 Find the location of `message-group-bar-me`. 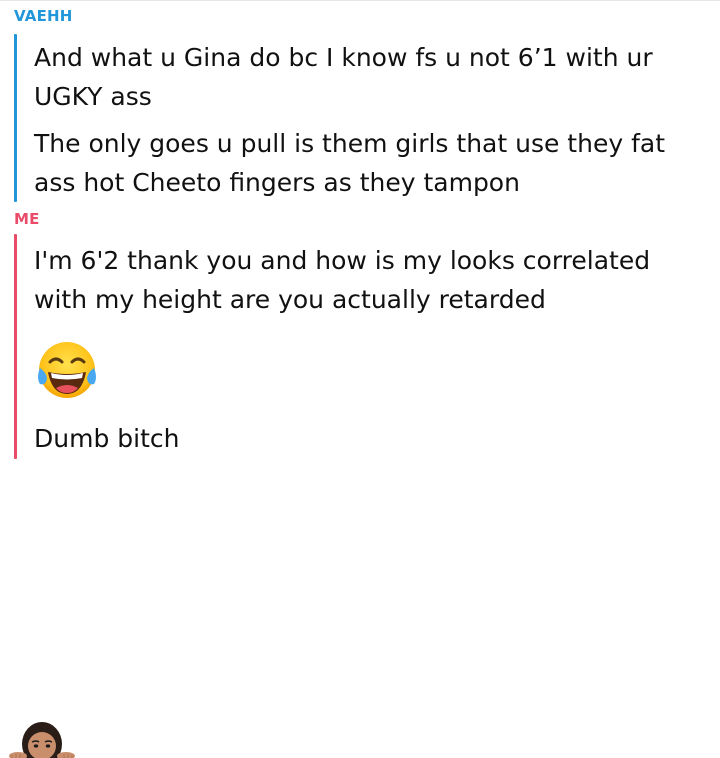

message-group-bar-me is located at coordinates (15, 346).